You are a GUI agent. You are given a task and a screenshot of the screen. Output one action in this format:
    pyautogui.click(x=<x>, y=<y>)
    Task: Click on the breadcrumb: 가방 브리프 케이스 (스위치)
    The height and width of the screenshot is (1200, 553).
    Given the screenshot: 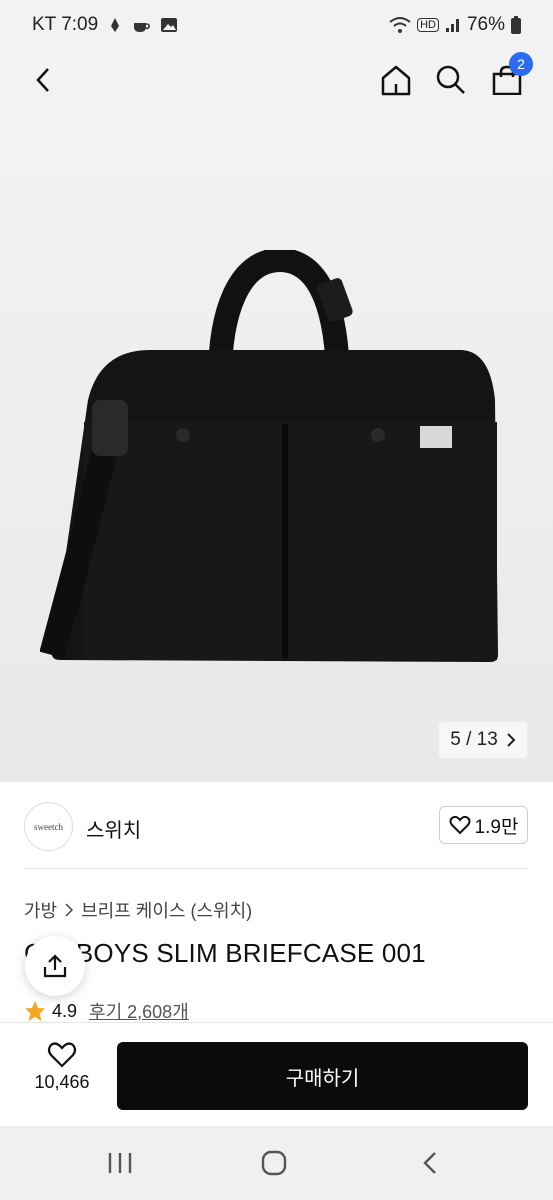 What is the action you would take?
    pyautogui.click(x=138, y=910)
    